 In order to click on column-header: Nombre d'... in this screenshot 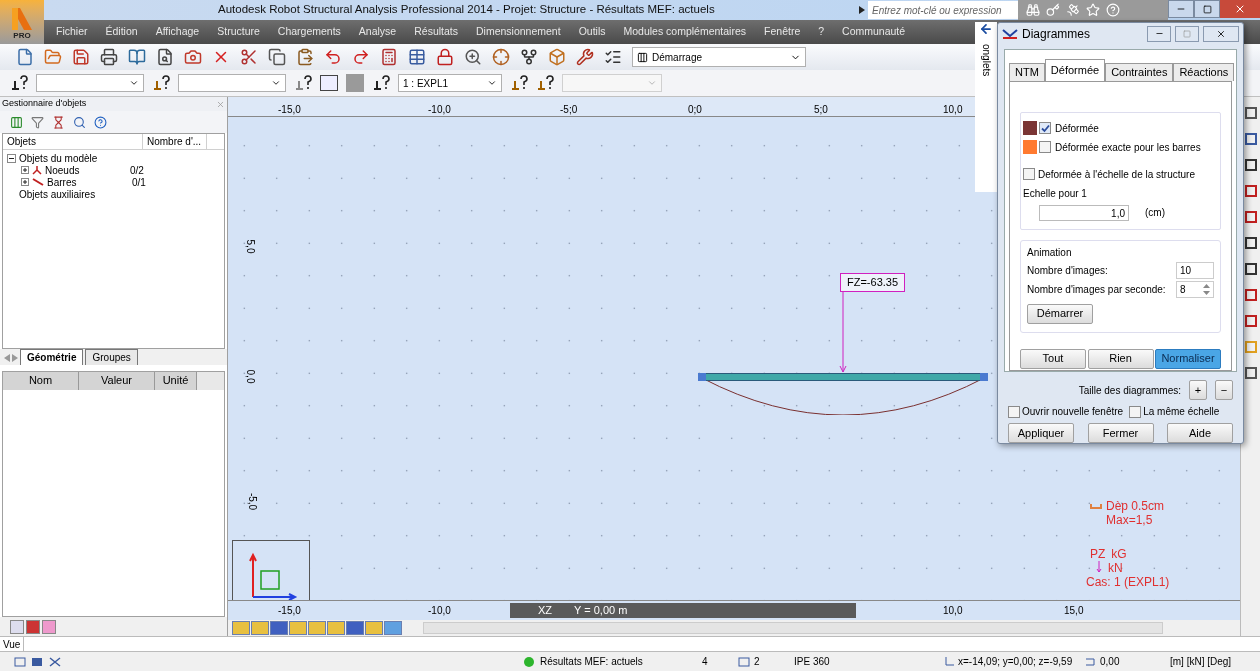, I will do `click(175, 141)`.